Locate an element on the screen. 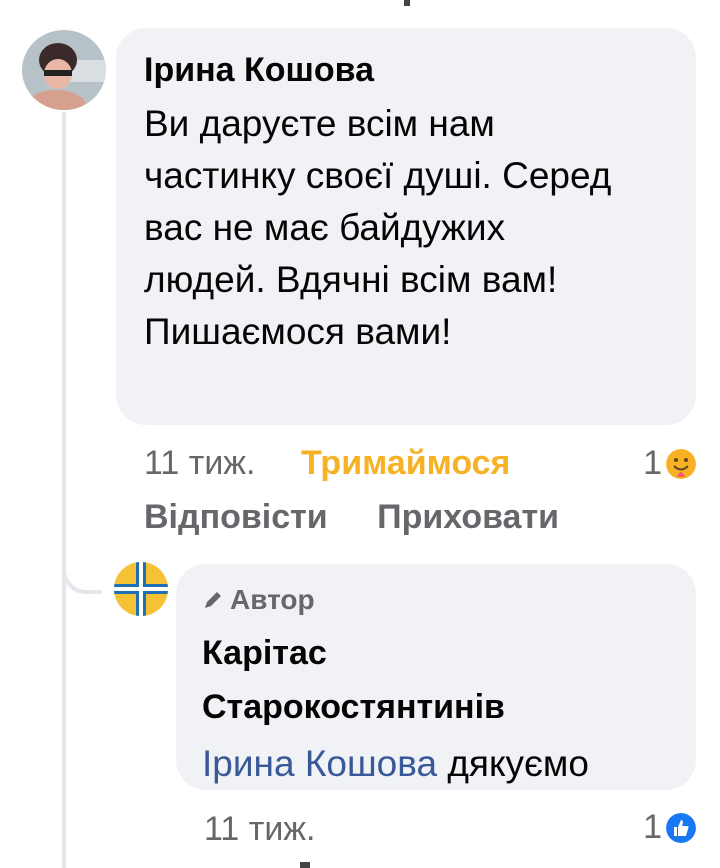 The width and height of the screenshot is (720, 868). comment-actions: 11 тиж. Тримаймося is located at coordinates (327, 463).